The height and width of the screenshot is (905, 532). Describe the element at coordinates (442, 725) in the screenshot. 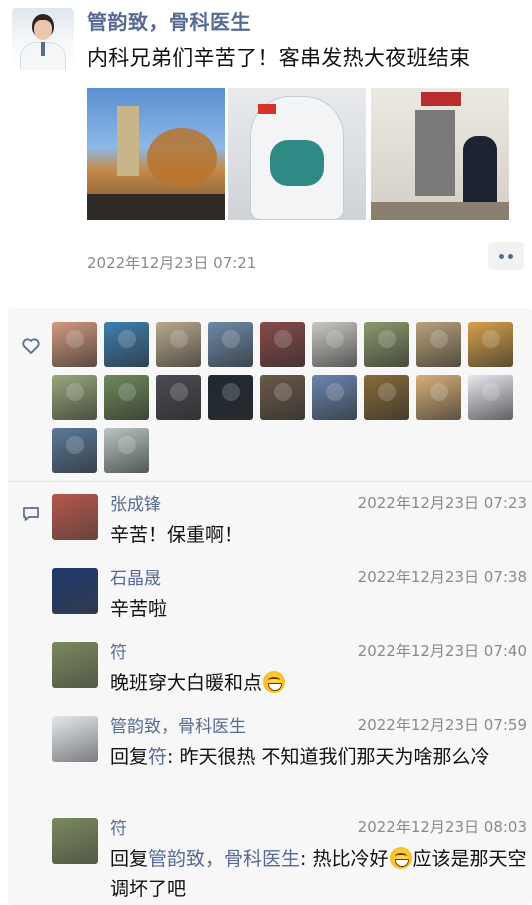

I see `comment-time: 2022年12月23日 07:59` at that location.